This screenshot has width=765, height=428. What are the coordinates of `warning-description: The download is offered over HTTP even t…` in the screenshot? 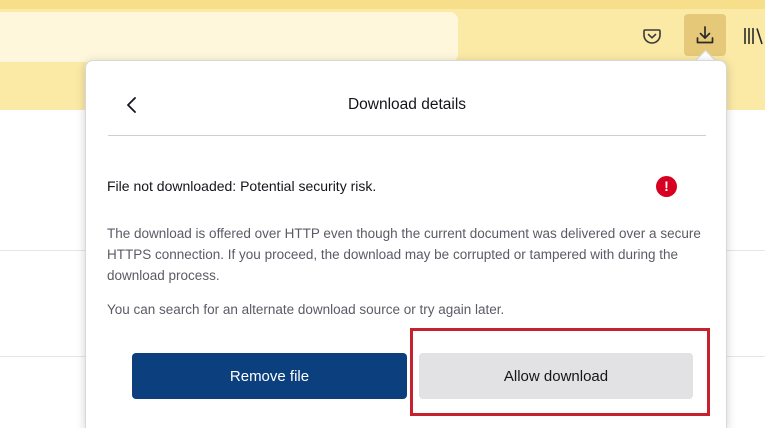 It's located at (404, 254).